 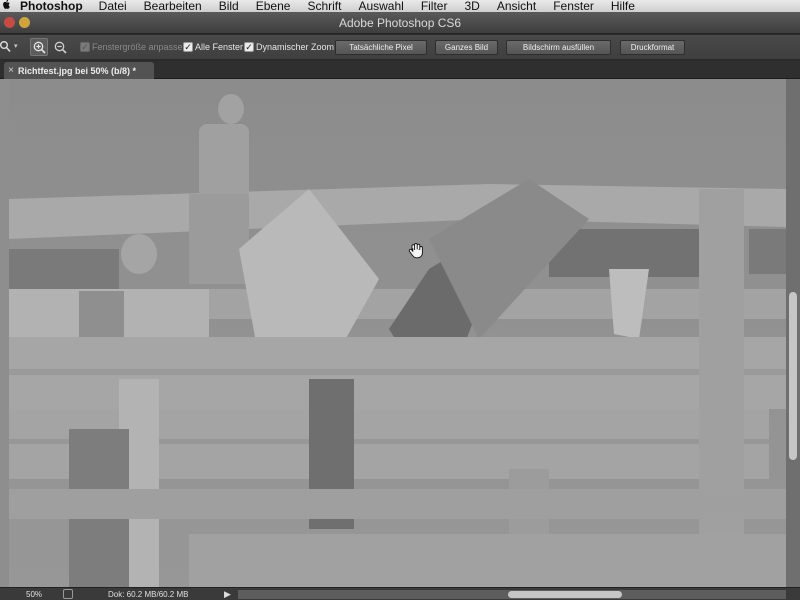 I want to click on vertical-scroll-thumb, so click(x=793, y=376).